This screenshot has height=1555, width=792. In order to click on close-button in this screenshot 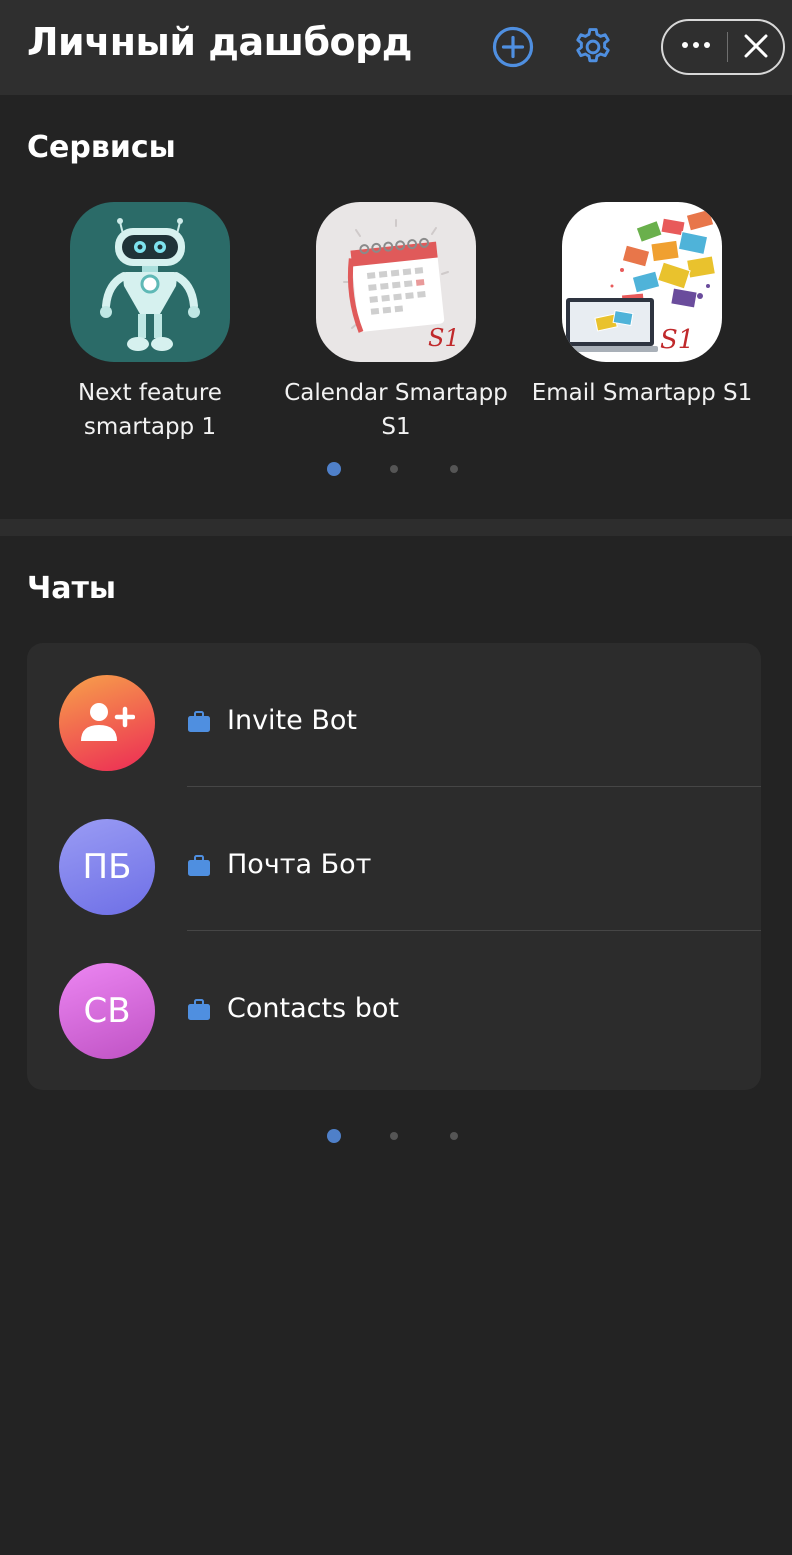, I will do `click(757, 47)`.